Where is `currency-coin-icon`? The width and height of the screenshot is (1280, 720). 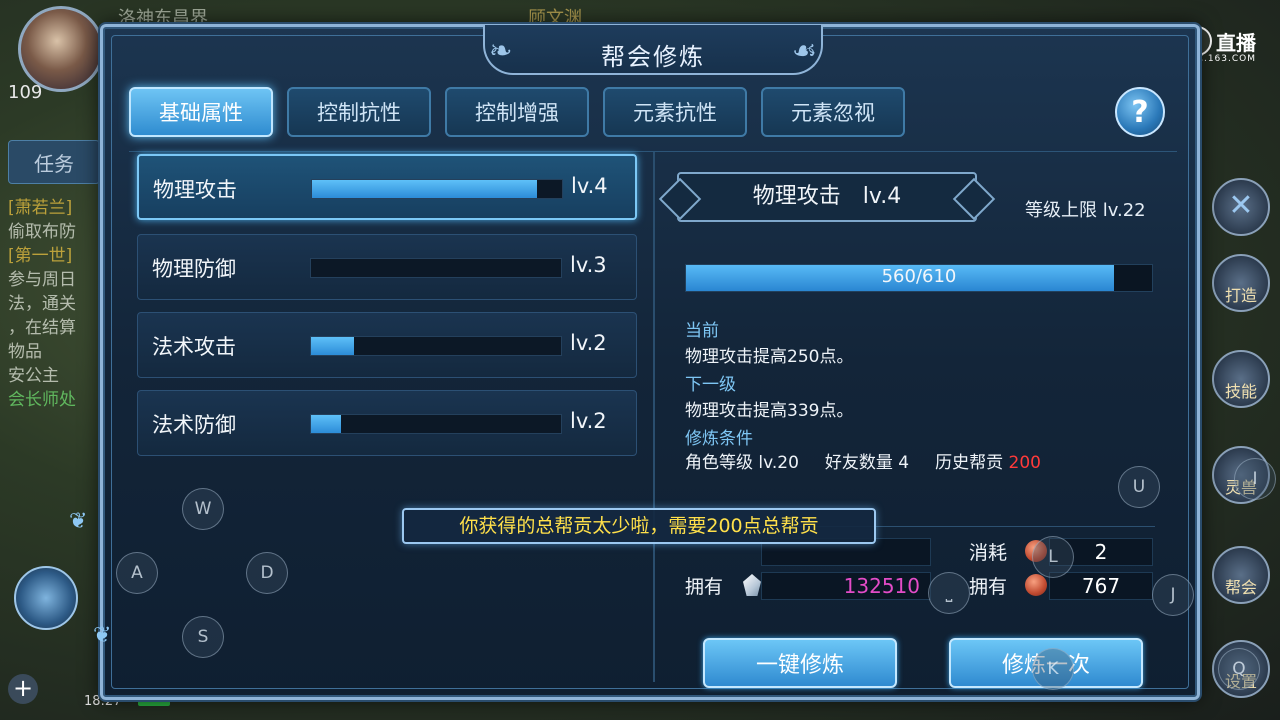
currency-coin-icon is located at coordinates (1036, 585).